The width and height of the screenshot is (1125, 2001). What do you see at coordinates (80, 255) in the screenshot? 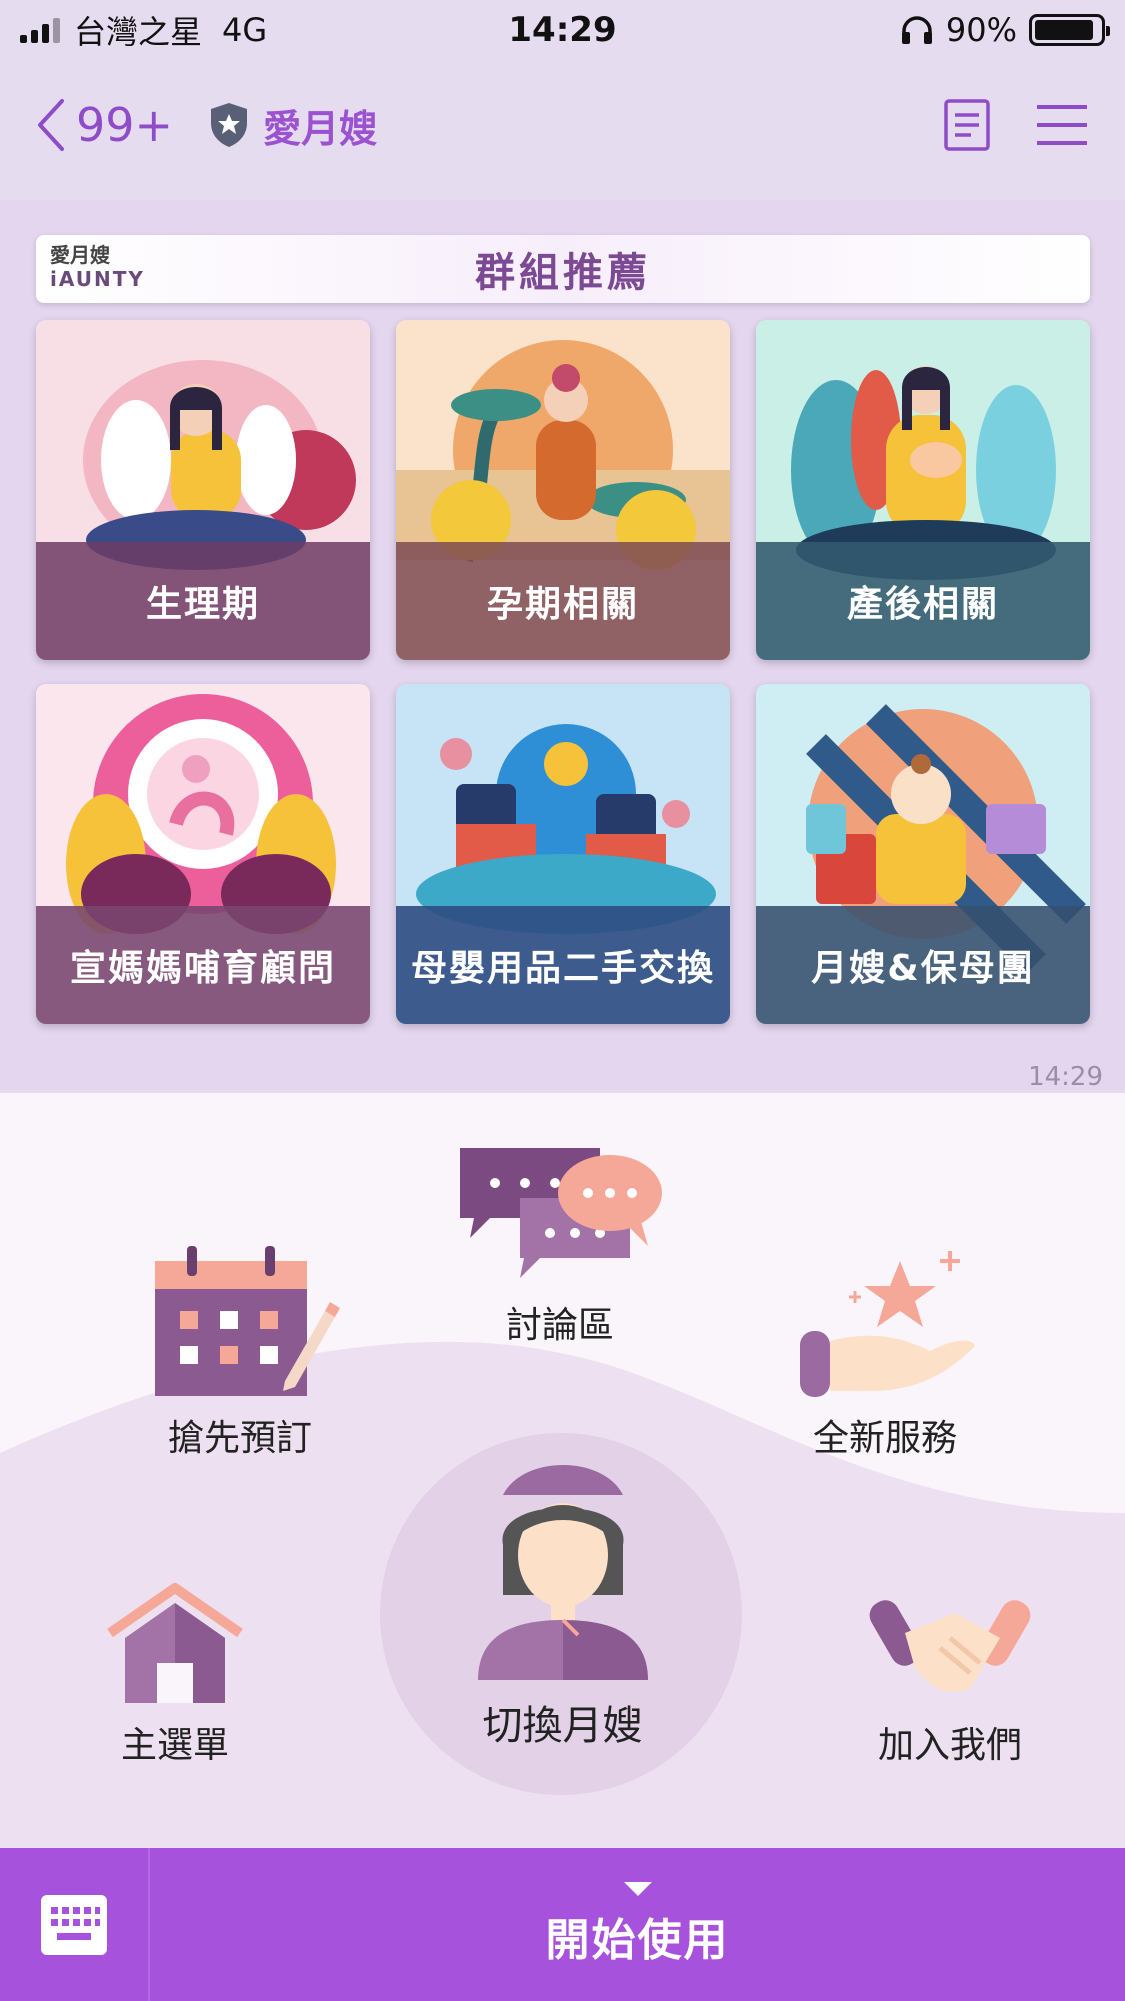
I see `brand-name-cn: 愛月嫂` at bounding box center [80, 255].